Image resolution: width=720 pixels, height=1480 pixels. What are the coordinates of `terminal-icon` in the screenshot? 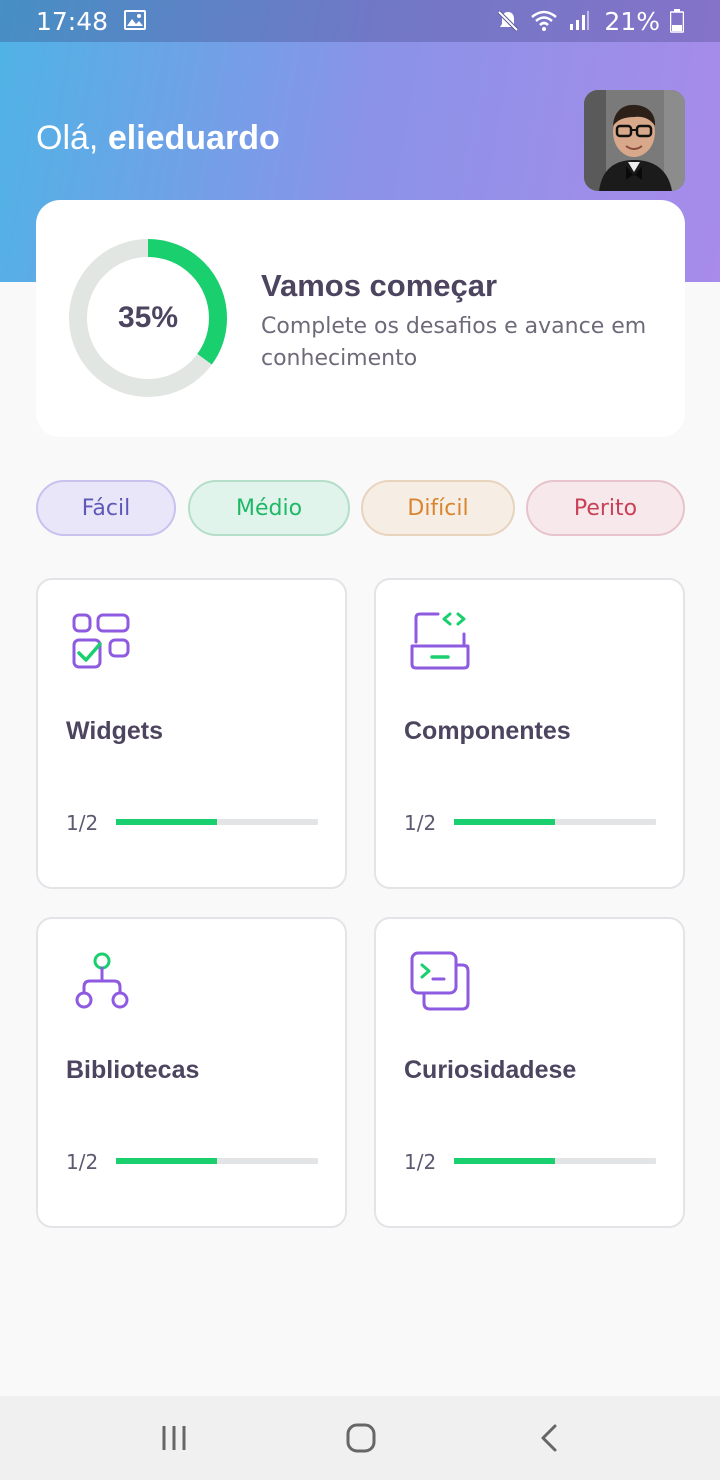 It's located at (440, 981).